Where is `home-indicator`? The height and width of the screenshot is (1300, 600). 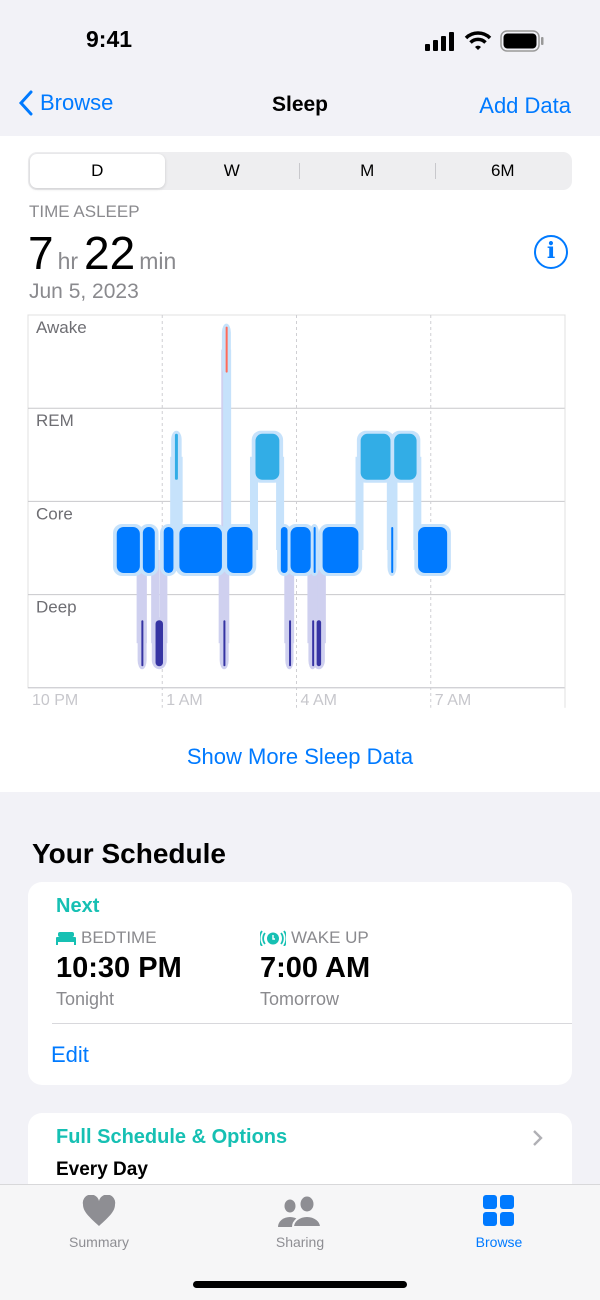 home-indicator is located at coordinates (300, 1284).